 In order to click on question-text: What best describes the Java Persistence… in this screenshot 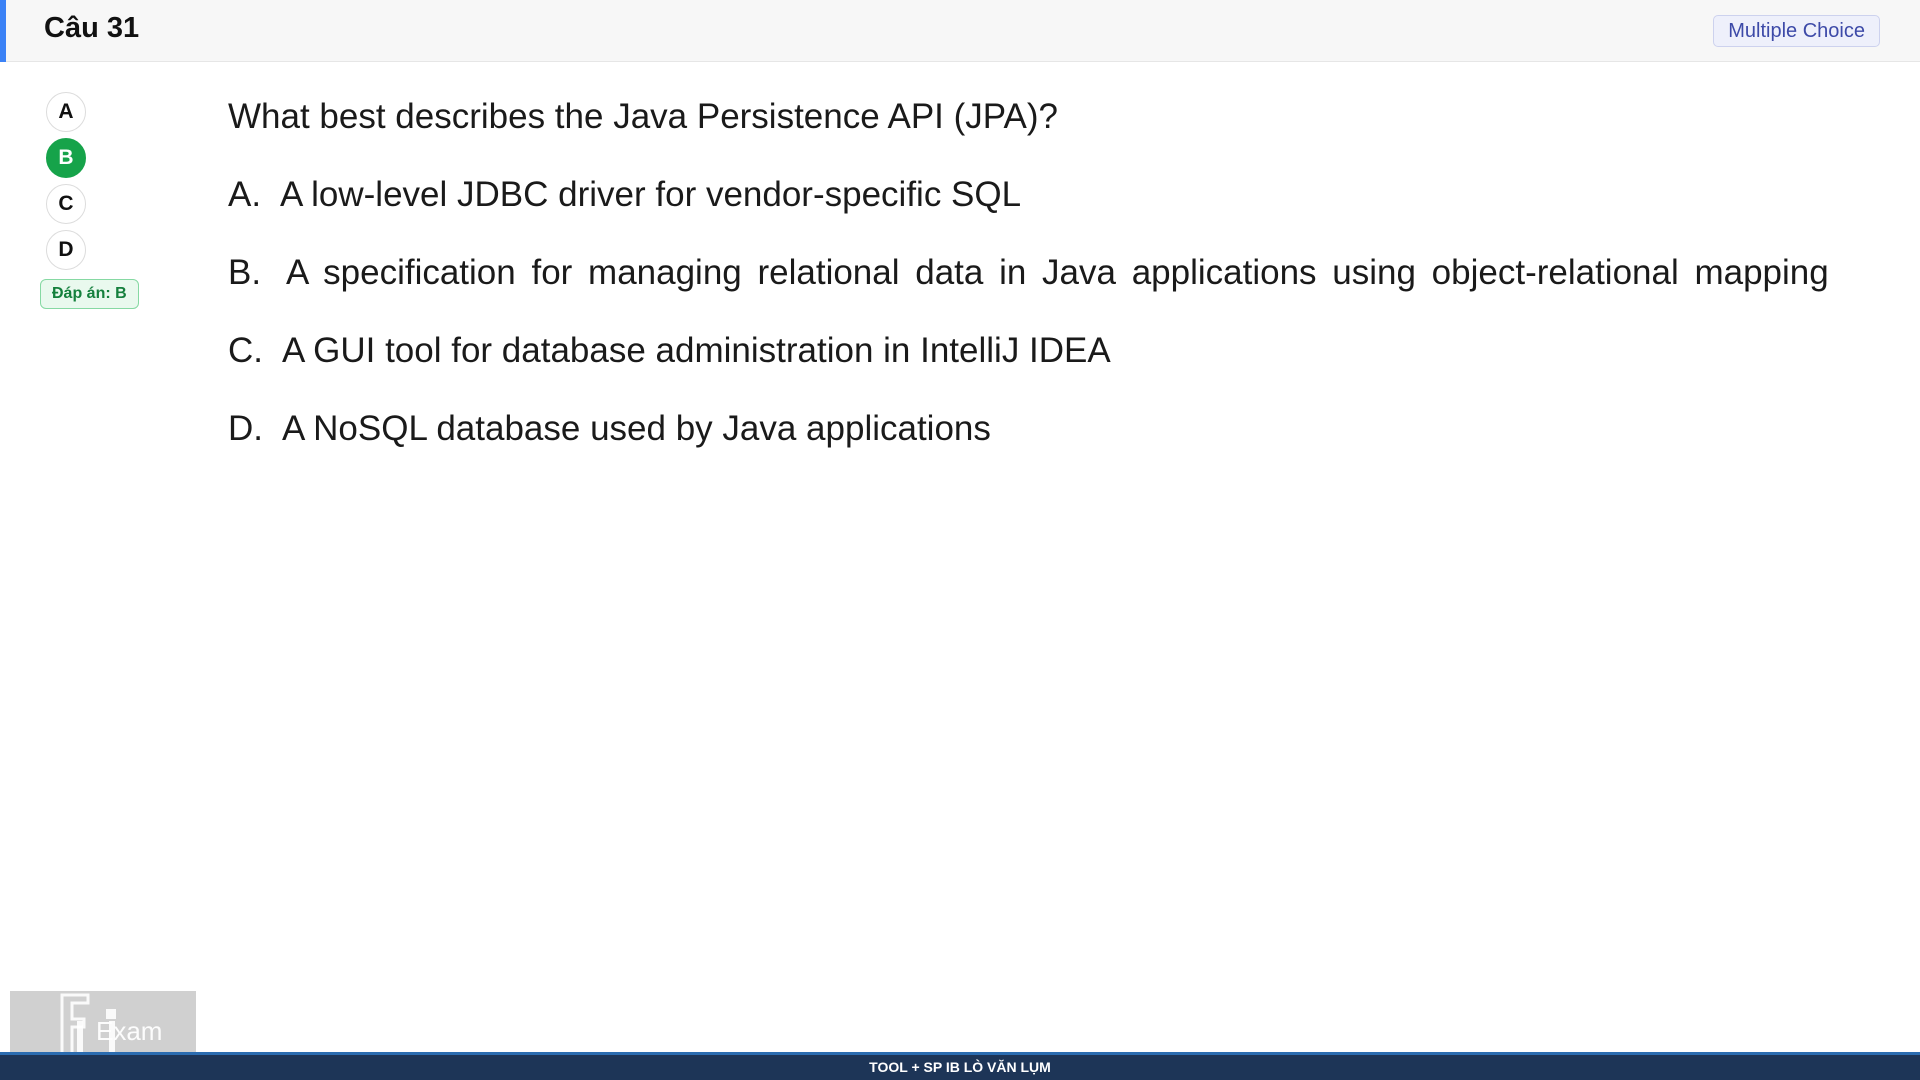, I will do `click(643, 116)`.